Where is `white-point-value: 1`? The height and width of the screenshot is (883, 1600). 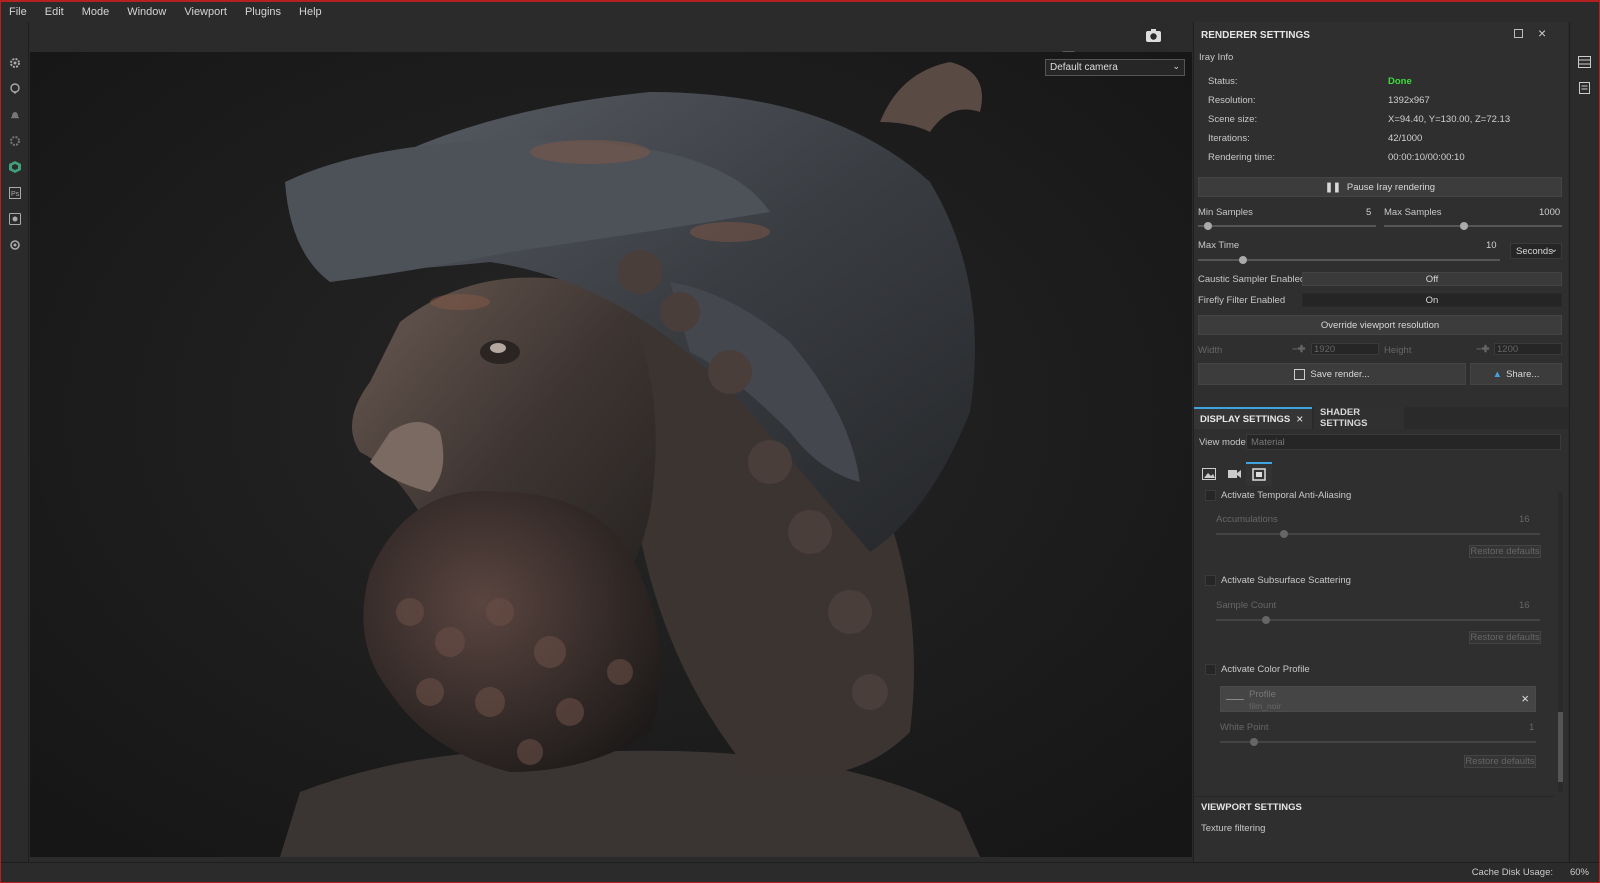
white-point-value: 1 is located at coordinates (1531, 727).